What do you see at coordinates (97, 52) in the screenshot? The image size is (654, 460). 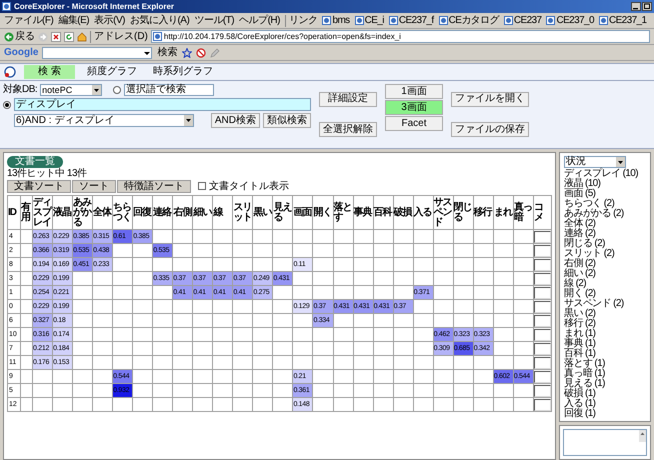 I see `google-search-field` at bounding box center [97, 52].